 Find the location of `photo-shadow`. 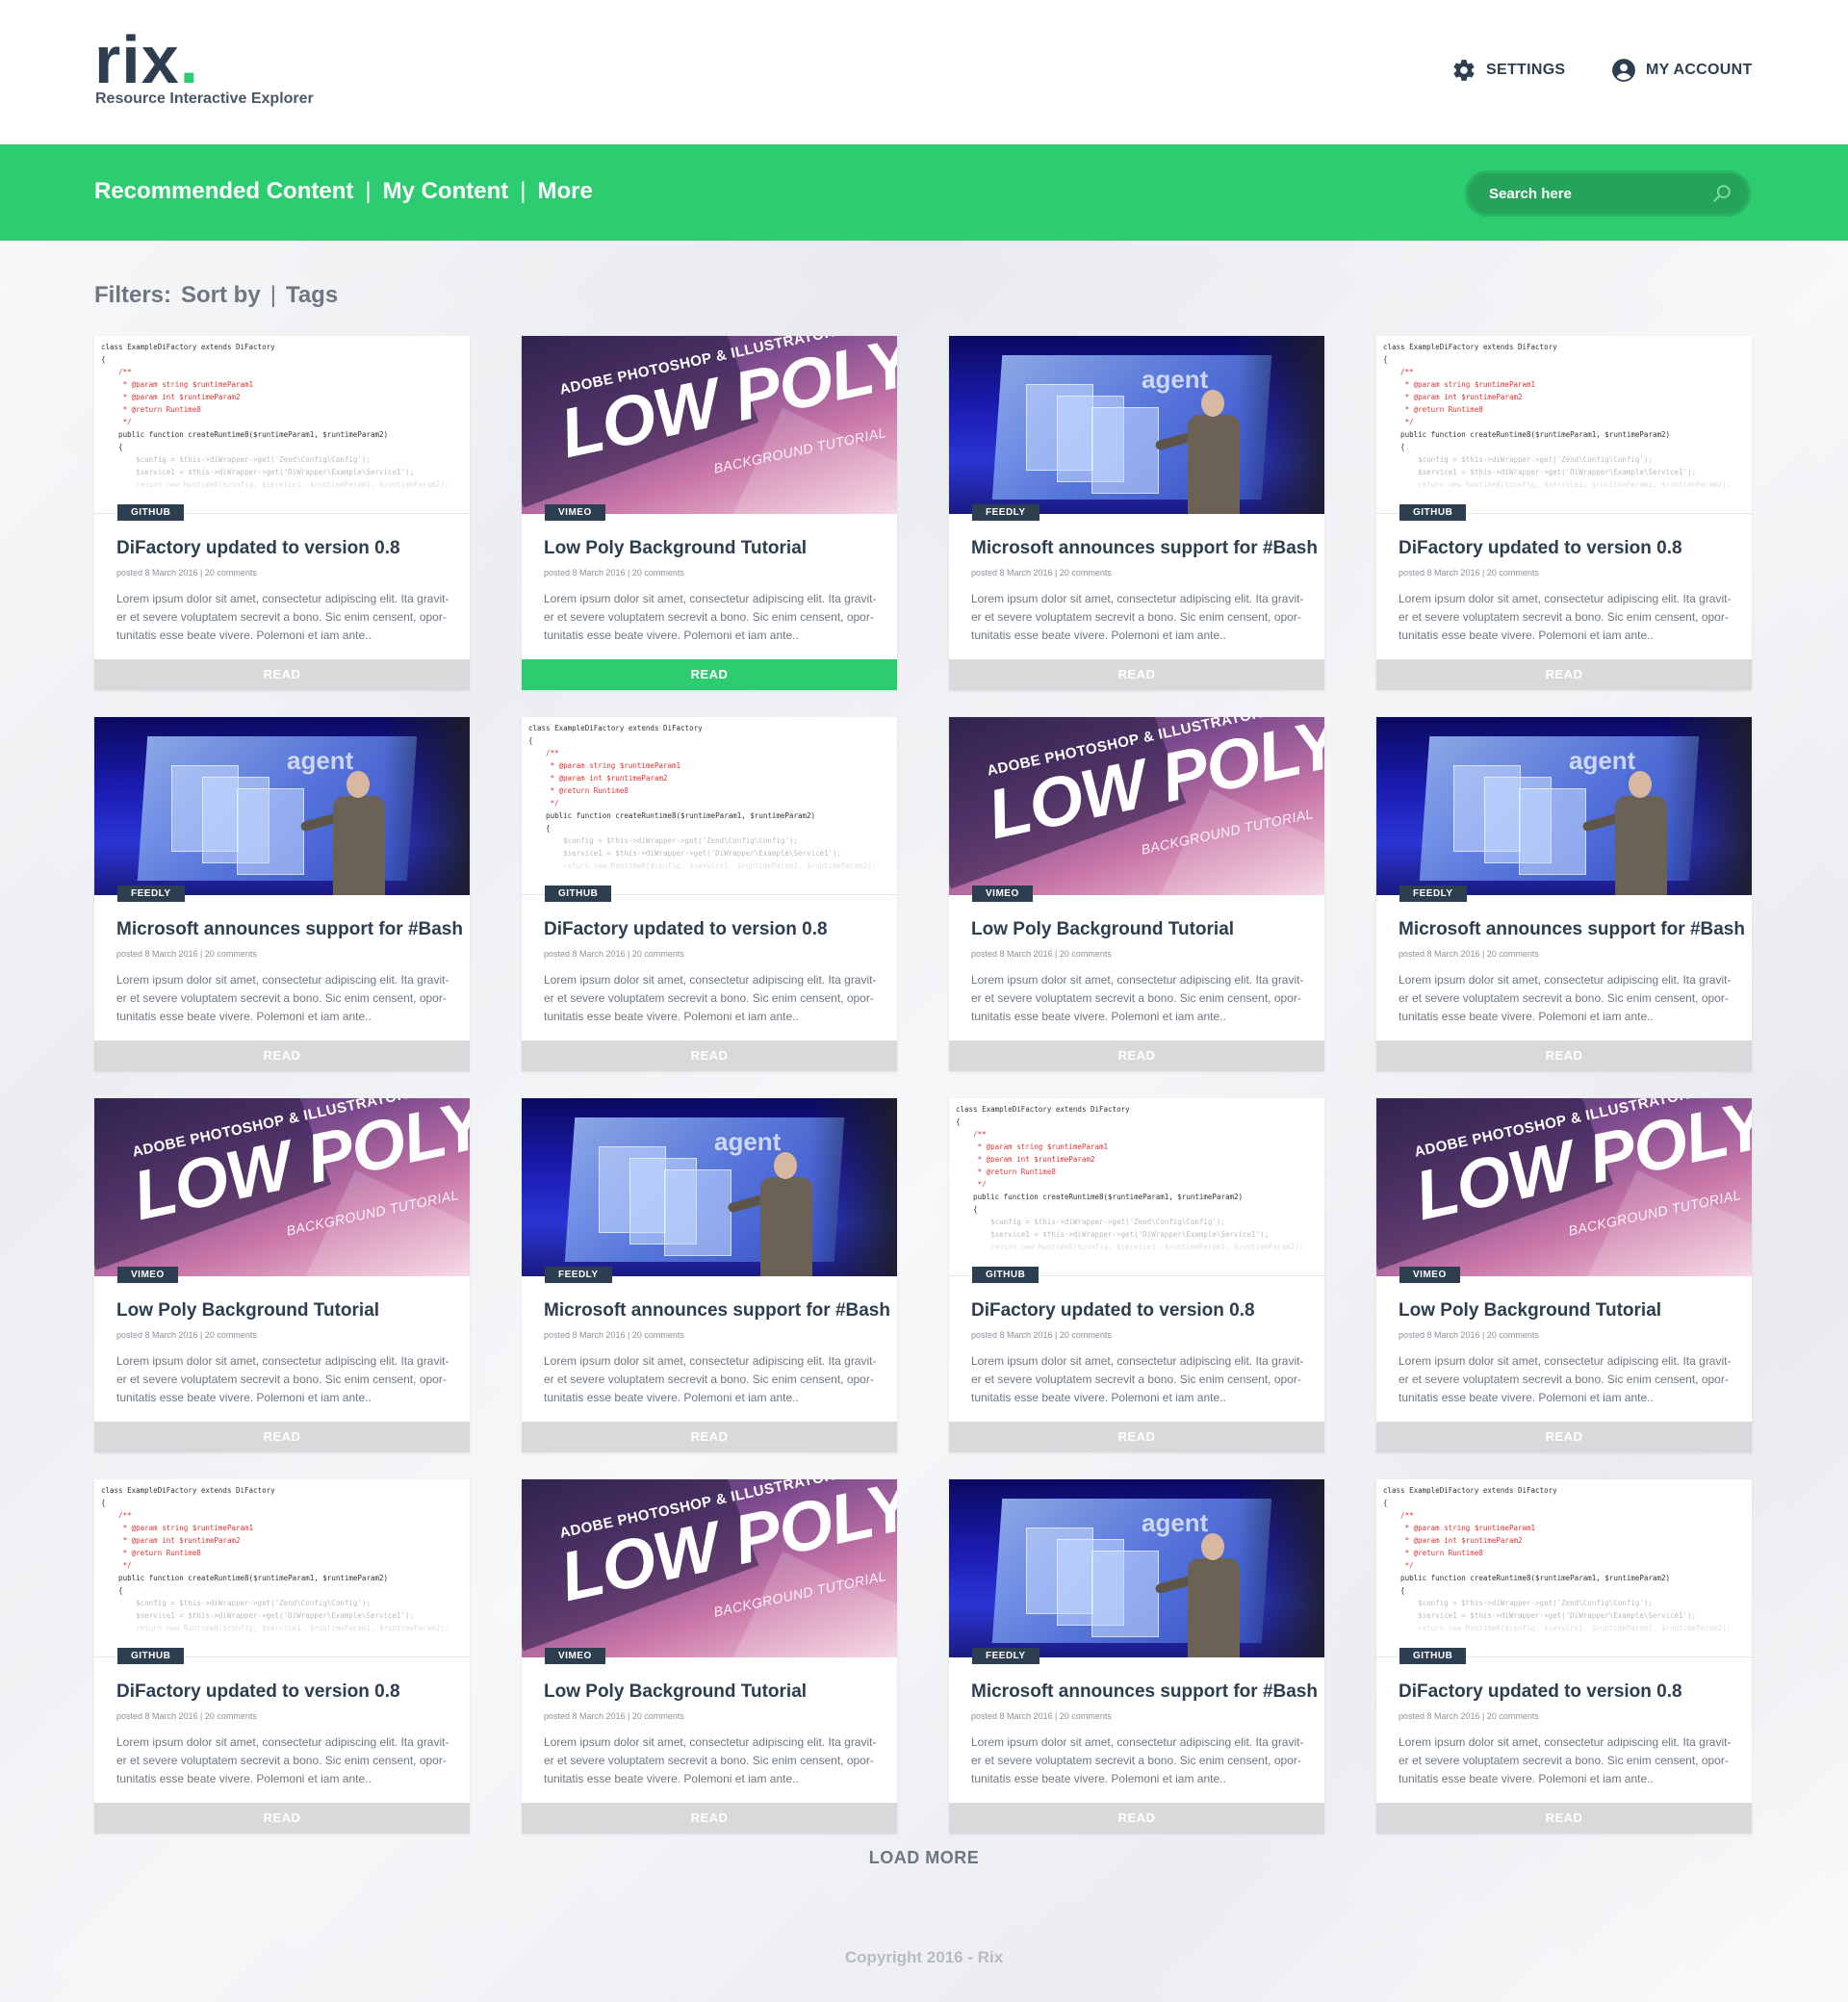

photo-shadow is located at coordinates (853, 1187).